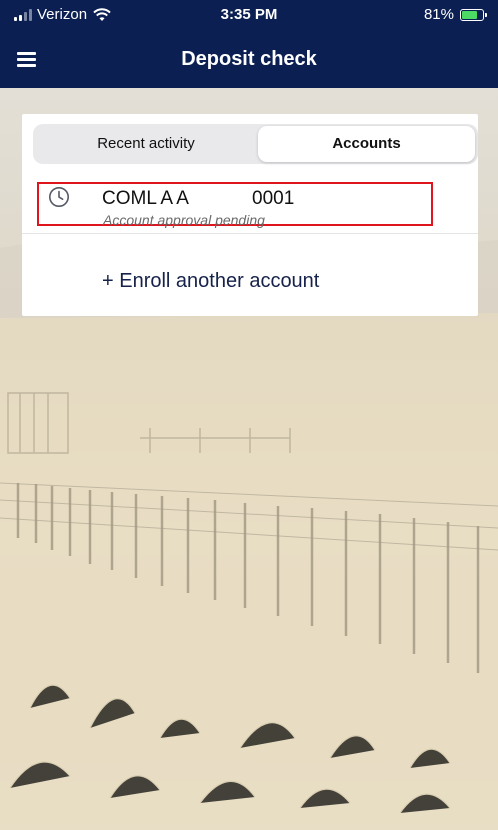  What do you see at coordinates (250, 204) in the screenshot?
I see `account-row: COML A A 0001 Account approval pending` at bounding box center [250, 204].